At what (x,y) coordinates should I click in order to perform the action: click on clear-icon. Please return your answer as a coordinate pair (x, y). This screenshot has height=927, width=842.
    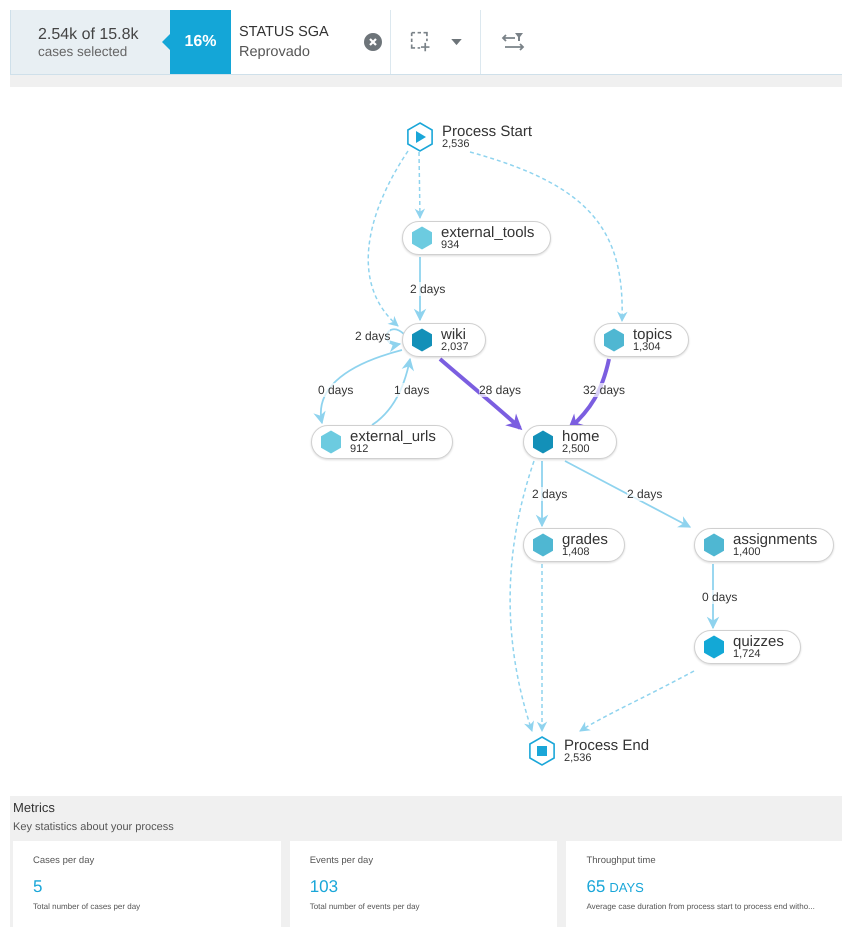
    Looking at the image, I should click on (373, 42).